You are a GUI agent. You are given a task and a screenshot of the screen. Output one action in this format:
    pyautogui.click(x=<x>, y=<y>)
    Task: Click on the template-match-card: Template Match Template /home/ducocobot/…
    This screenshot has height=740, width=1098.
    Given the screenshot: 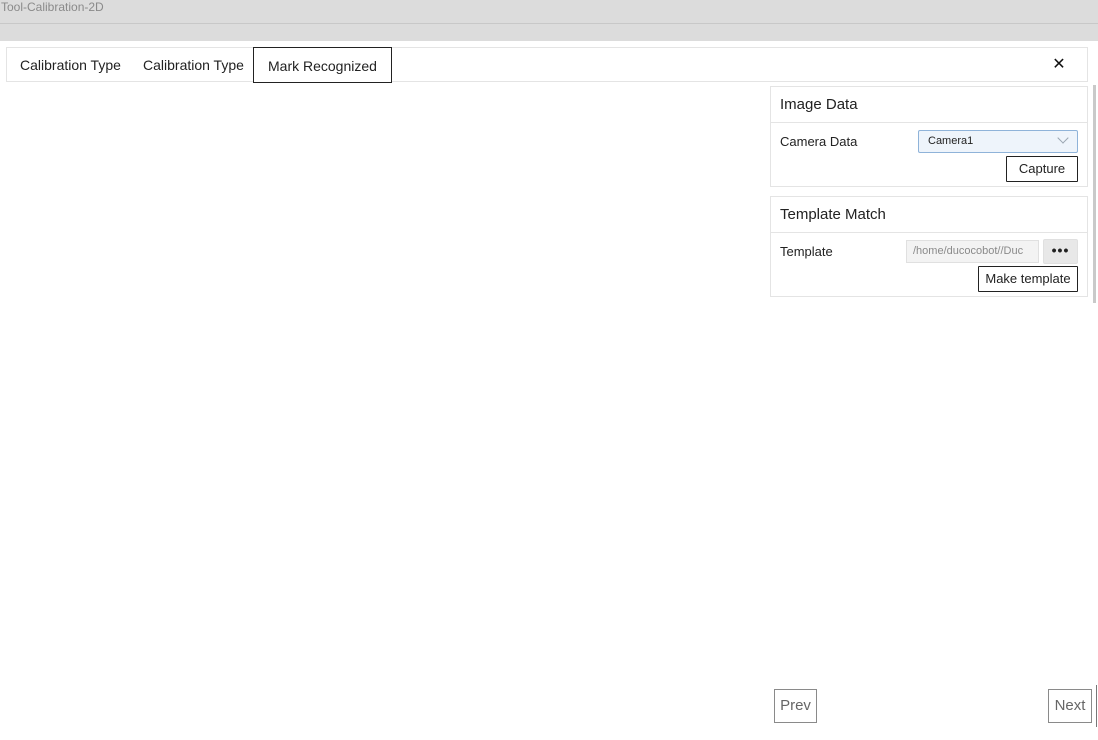 What is the action you would take?
    pyautogui.click(x=929, y=246)
    